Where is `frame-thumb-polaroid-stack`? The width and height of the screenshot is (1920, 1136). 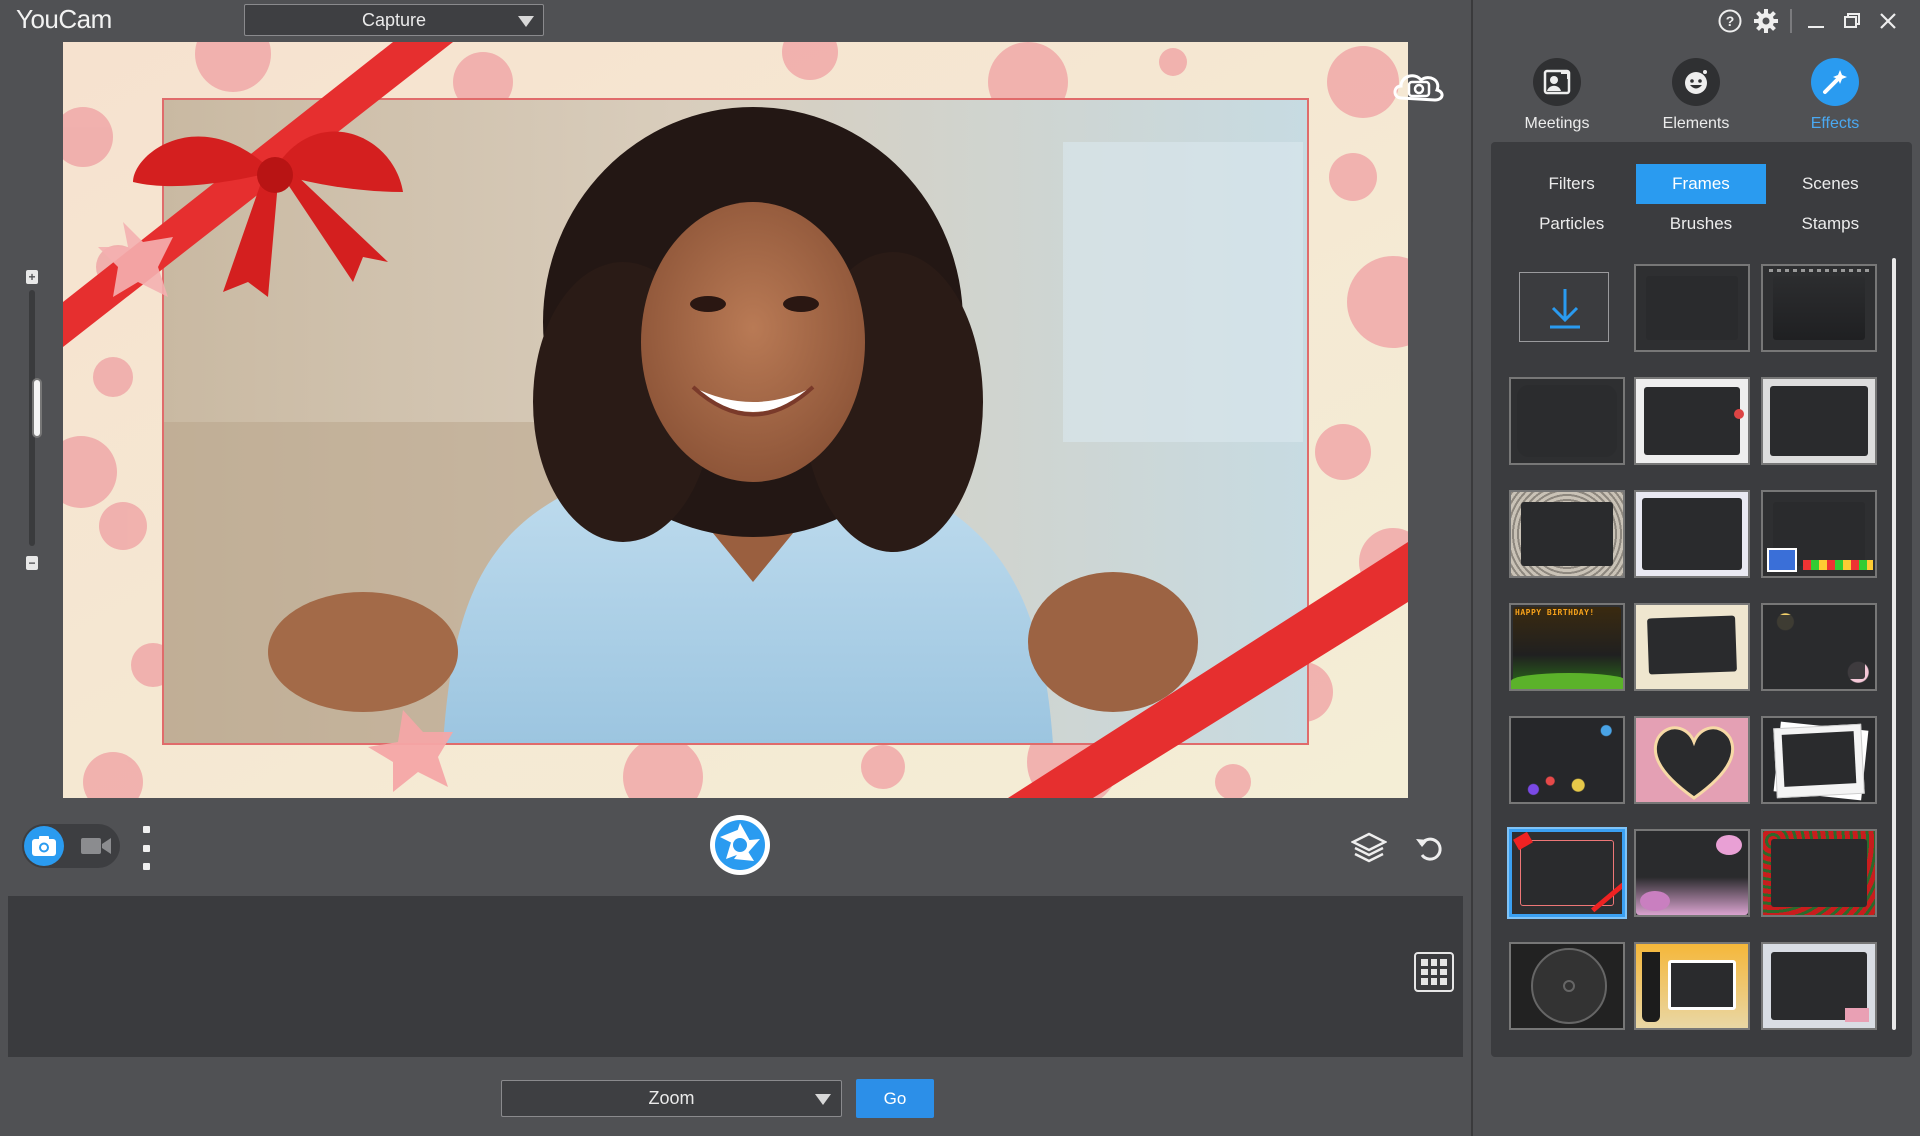
frame-thumb-polaroid-stack is located at coordinates (1819, 760).